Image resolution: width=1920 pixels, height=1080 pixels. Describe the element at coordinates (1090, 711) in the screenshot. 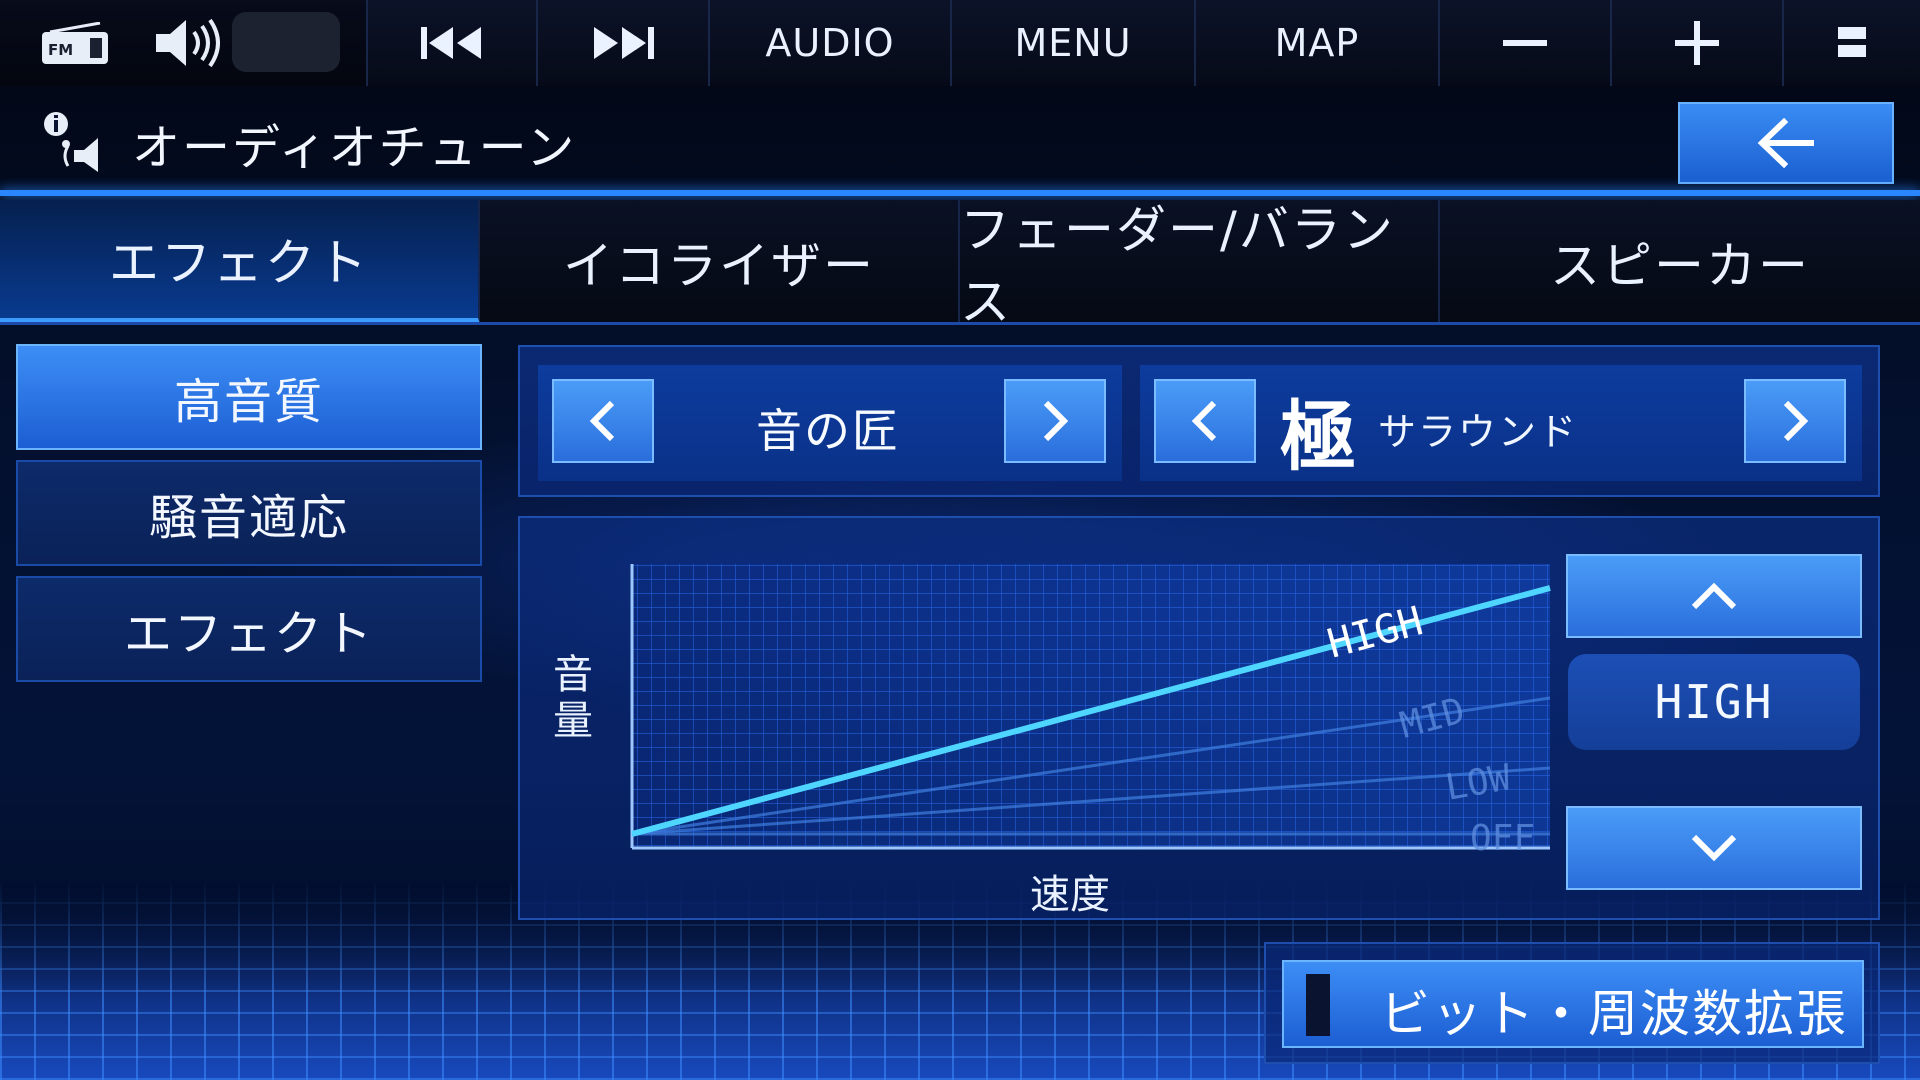

I see `volume-speed-graph: HIGH MID LOW OFF` at that location.